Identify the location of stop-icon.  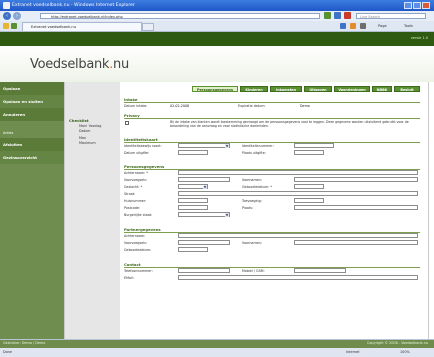
(347, 15).